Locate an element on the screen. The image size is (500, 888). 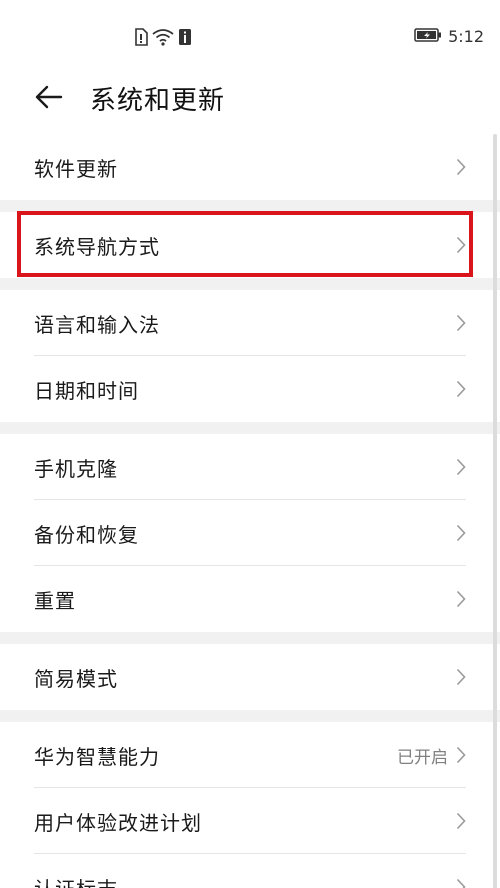
list-item-phone-clone: 手机克隆 is located at coordinates (250, 467).